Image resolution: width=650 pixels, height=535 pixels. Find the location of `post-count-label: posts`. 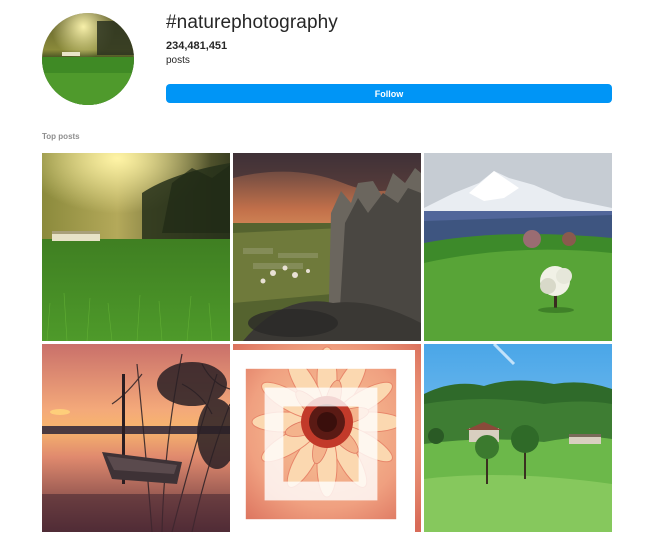

post-count-label: posts is located at coordinates (178, 60).